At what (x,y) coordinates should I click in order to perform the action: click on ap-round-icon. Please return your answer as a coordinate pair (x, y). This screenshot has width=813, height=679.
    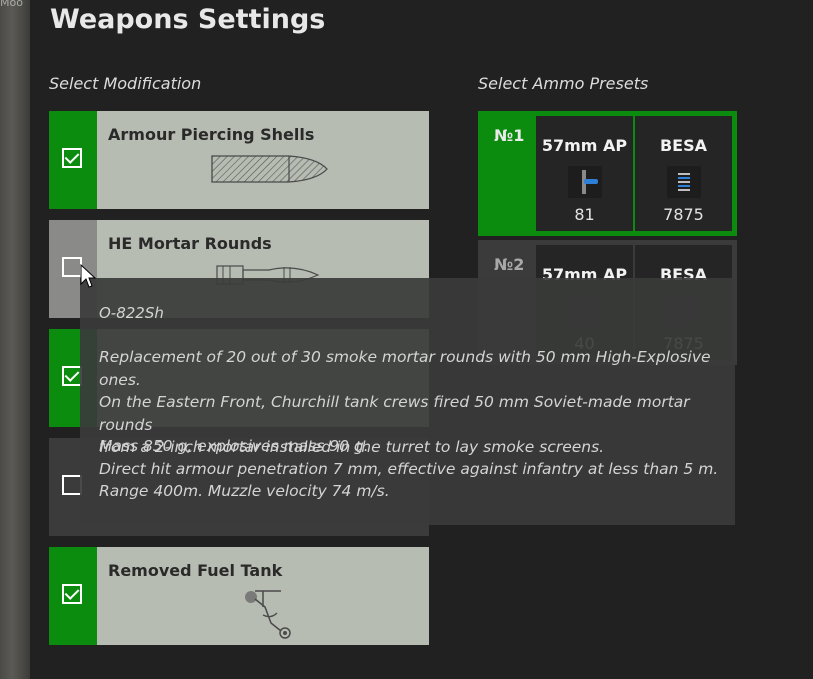
    Looking at the image, I should click on (585, 182).